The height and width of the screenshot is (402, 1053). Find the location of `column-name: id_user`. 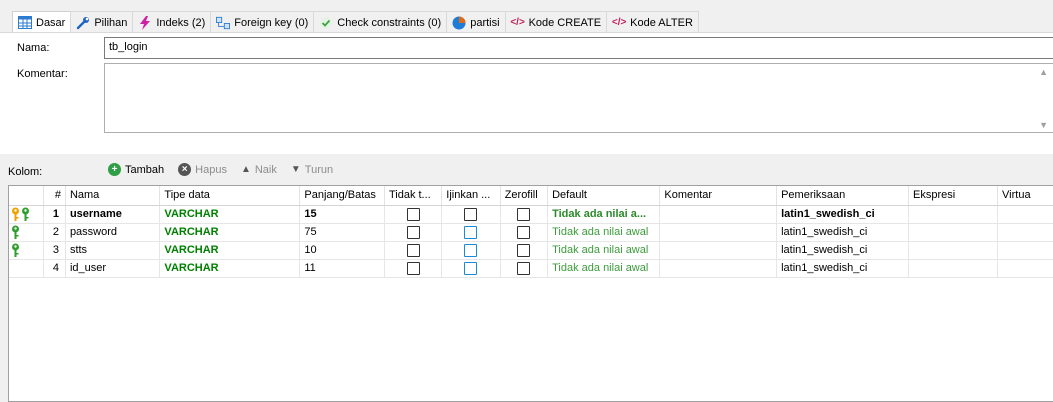

column-name: id_user is located at coordinates (113, 268).